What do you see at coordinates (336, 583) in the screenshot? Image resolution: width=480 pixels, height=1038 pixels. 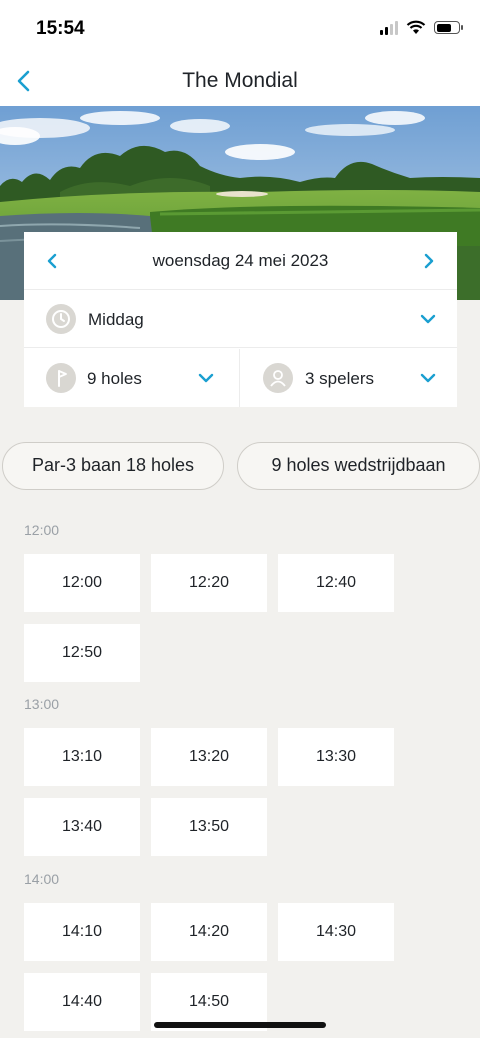 I see `tee-time-slot: 12:40` at bounding box center [336, 583].